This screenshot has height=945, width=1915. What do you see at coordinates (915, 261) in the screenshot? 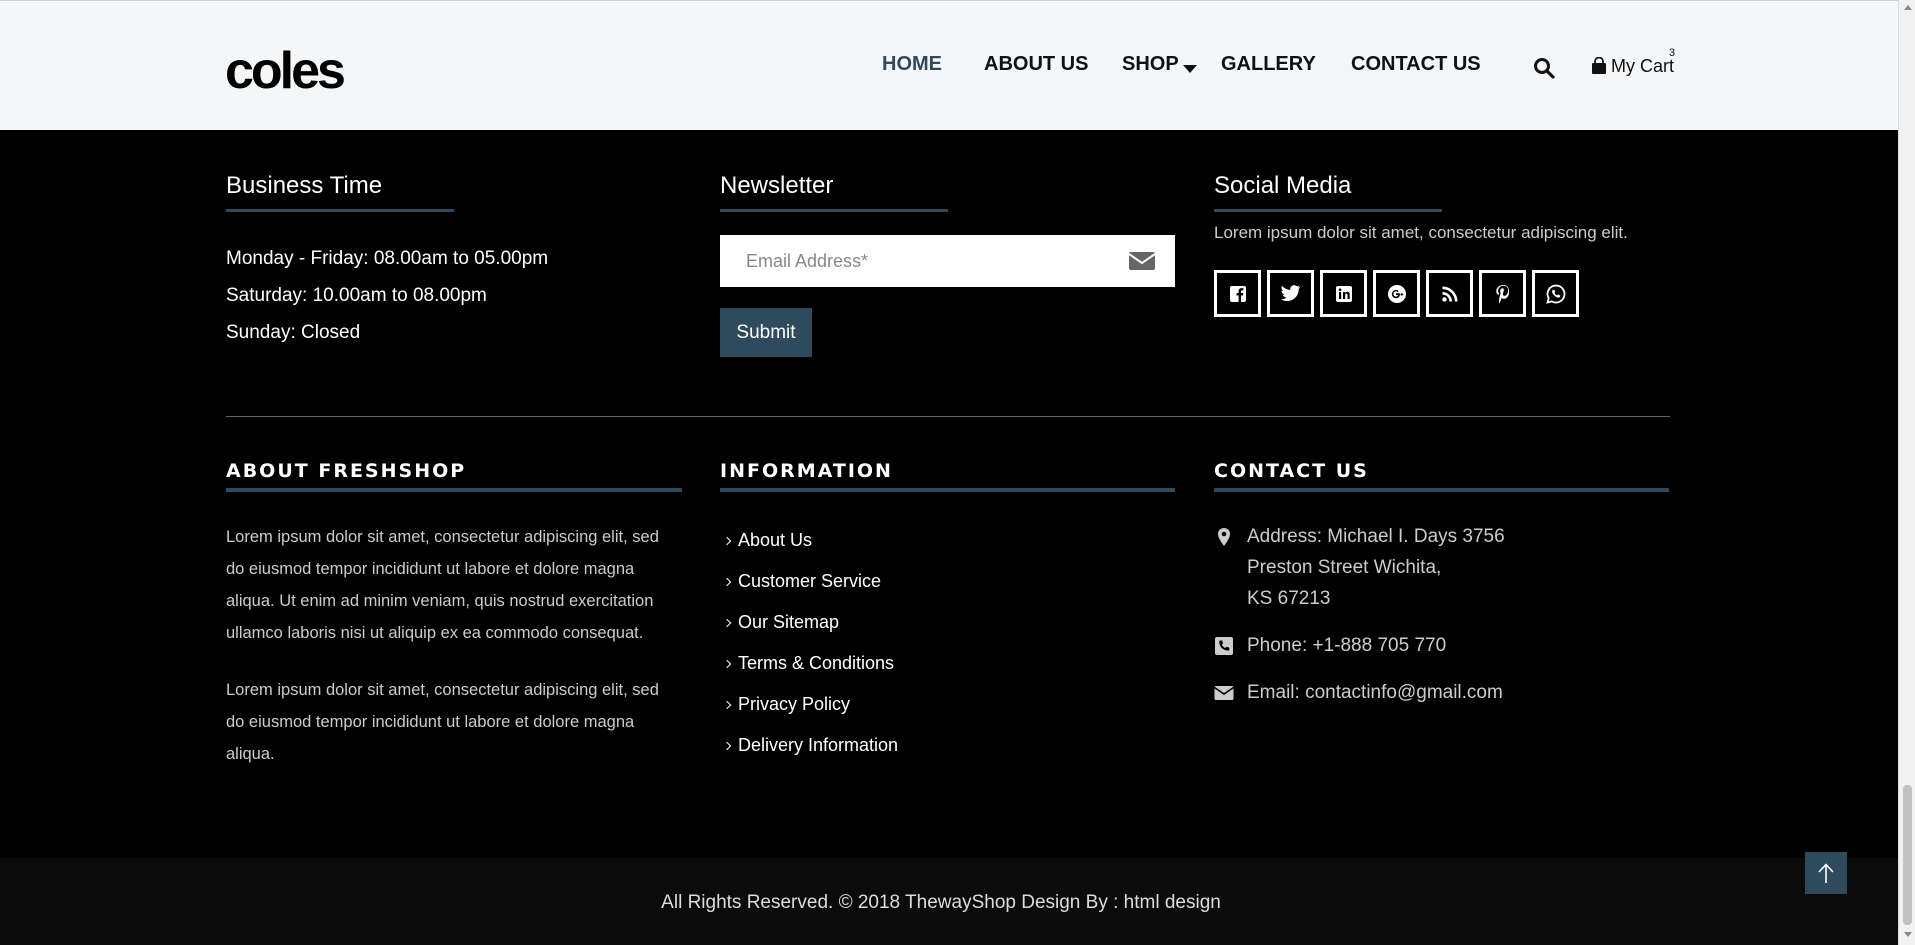
I see `email-input` at bounding box center [915, 261].